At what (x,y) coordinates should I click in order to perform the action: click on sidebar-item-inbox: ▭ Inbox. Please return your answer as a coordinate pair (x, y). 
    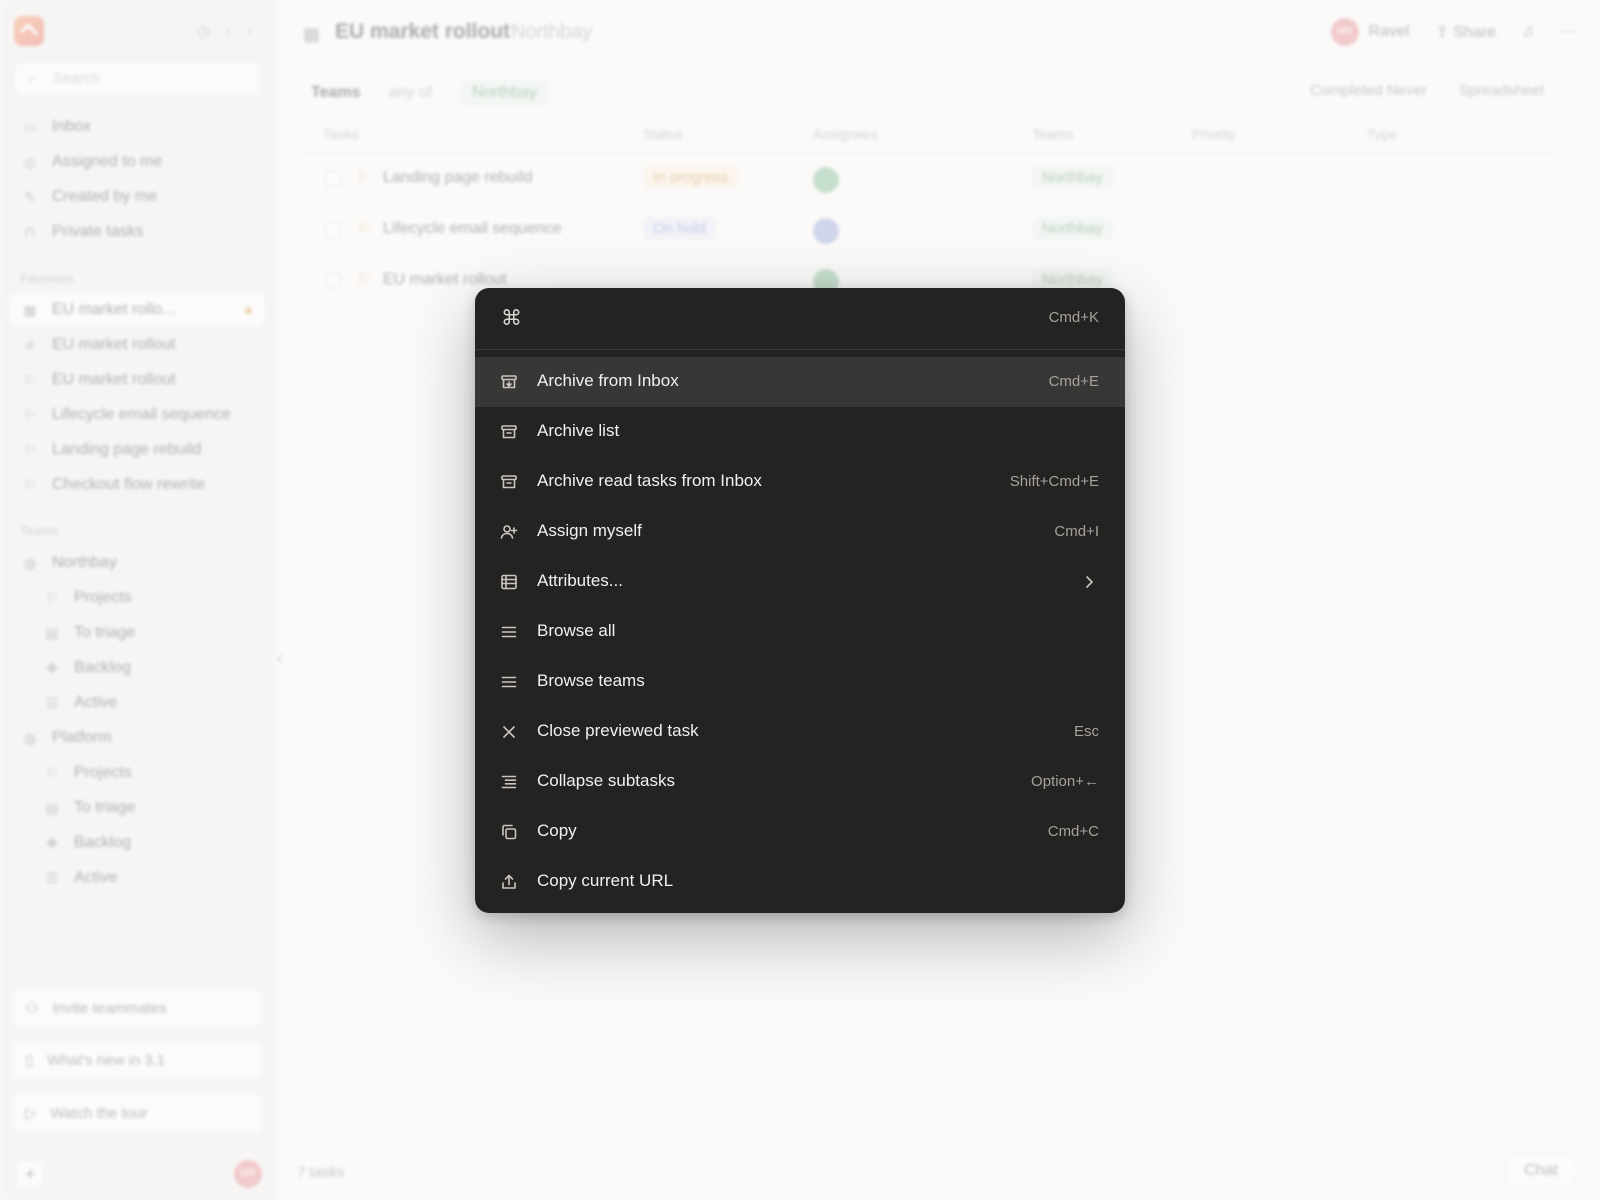
    Looking at the image, I should click on (137, 127).